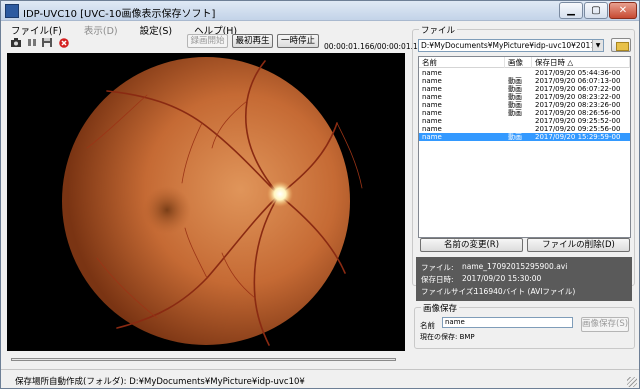 Image resolution: width=640 pixels, height=389 pixels. What do you see at coordinates (320, 11) in the screenshot?
I see `title-bar: IDP-UVC10 [UVC-10画像表示保存ソフト] ▁ ▢ ✕` at bounding box center [320, 11].